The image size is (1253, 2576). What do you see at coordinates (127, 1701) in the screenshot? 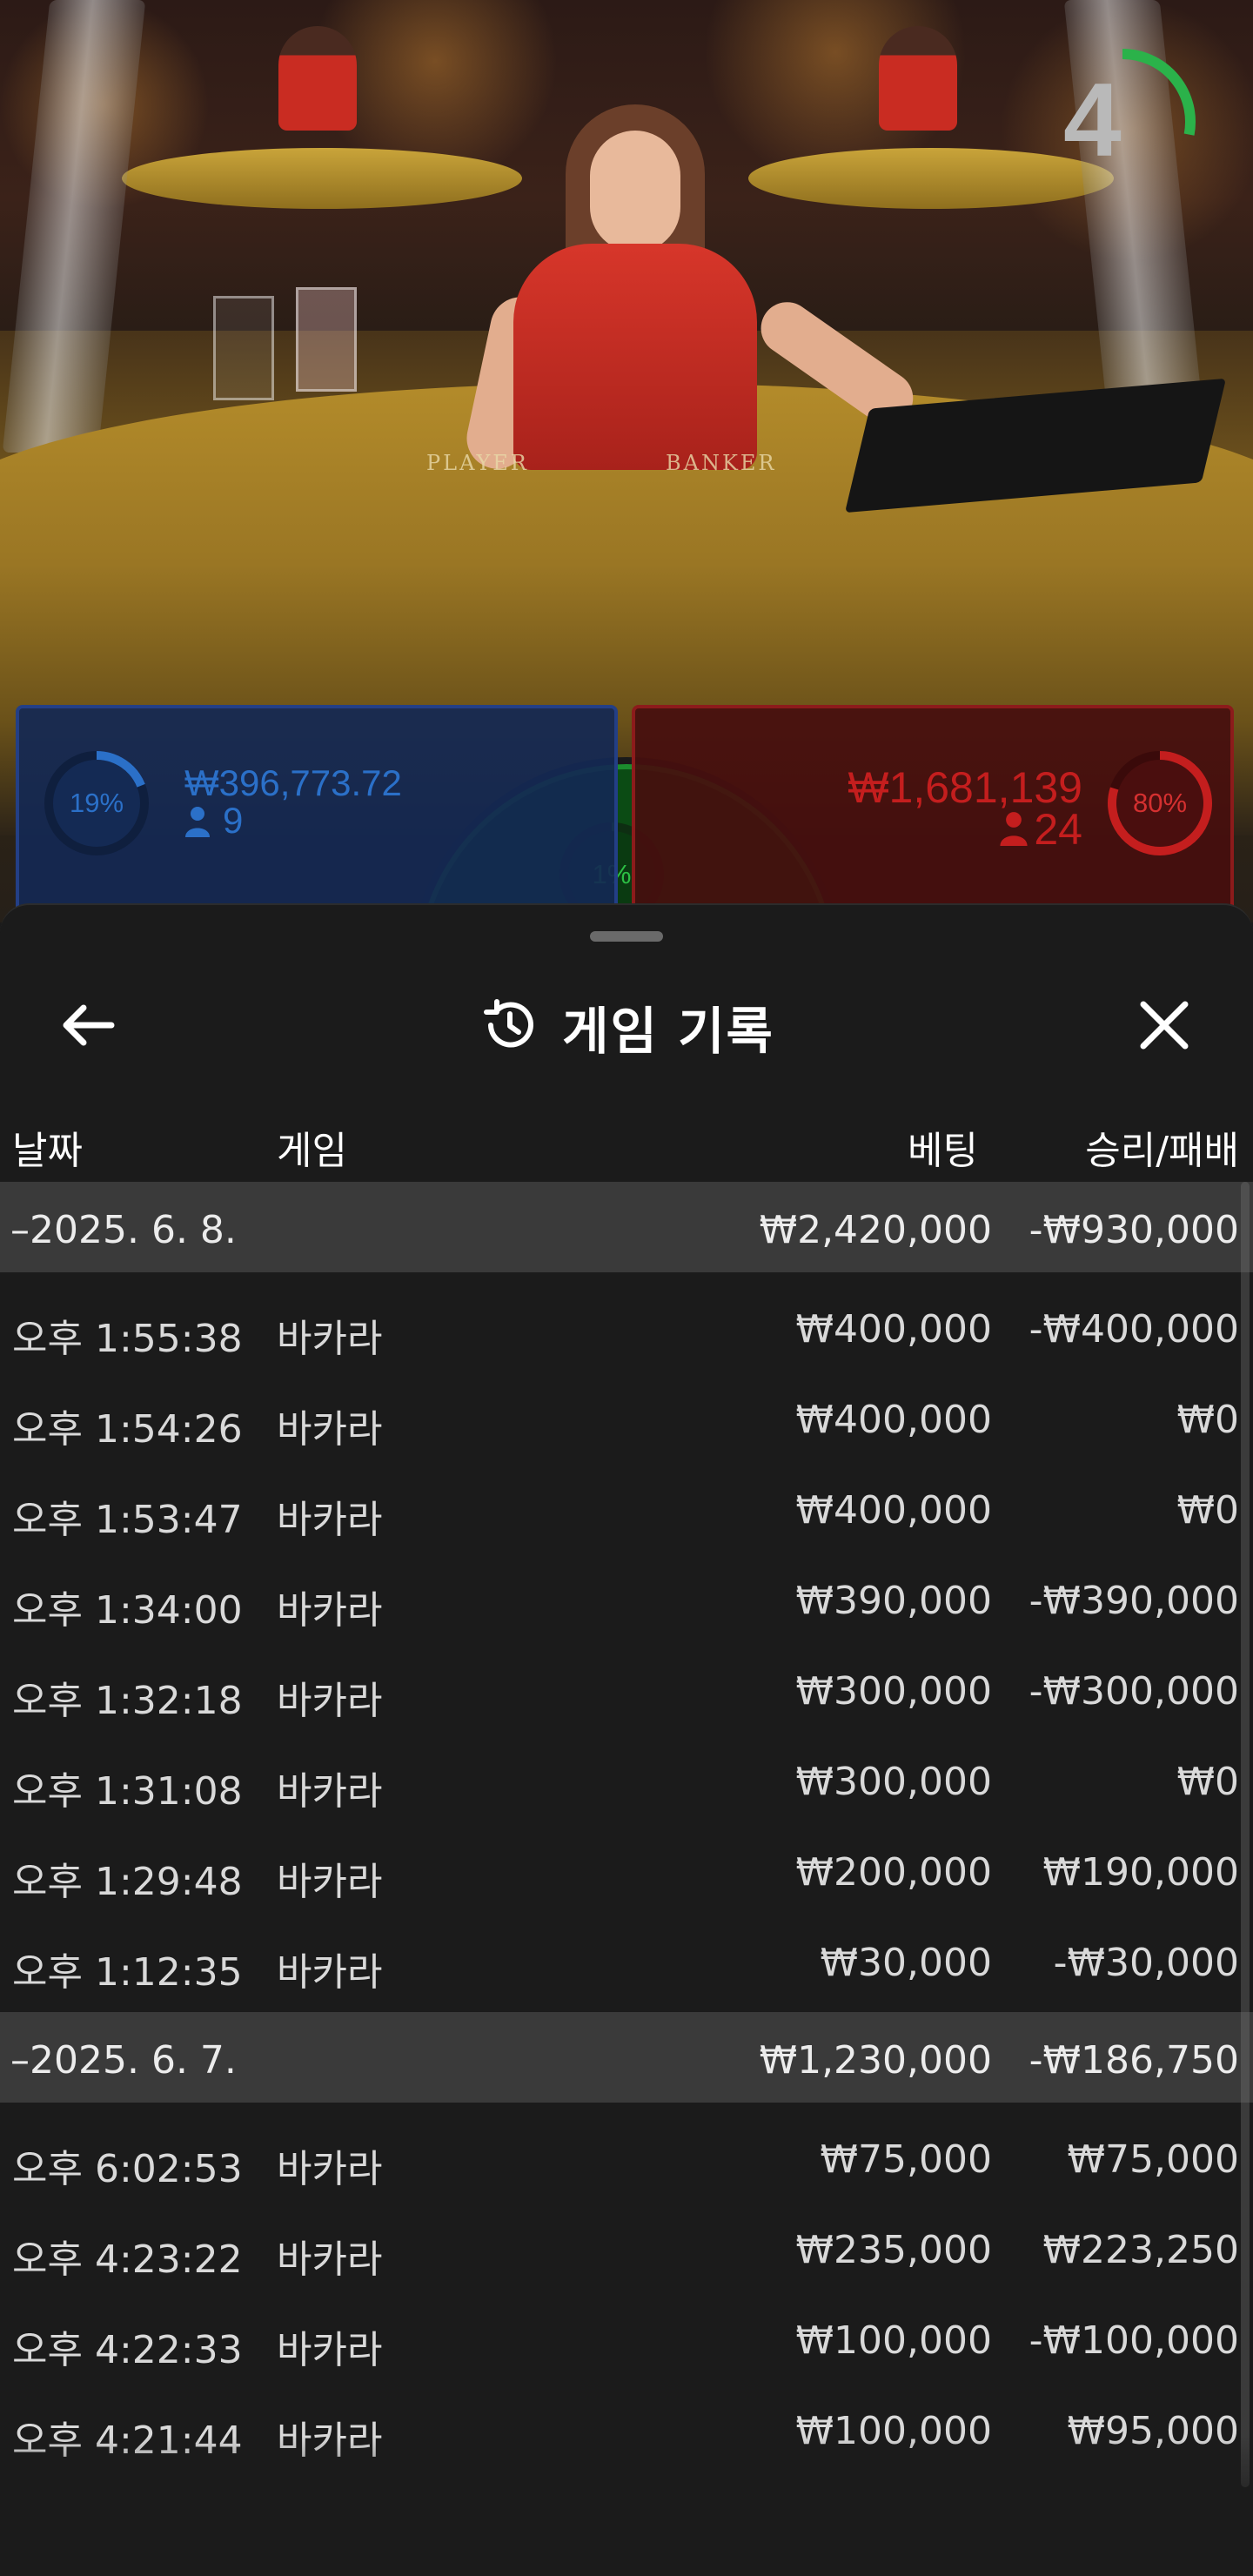
I see `row-time: 오후 1:32:18` at bounding box center [127, 1701].